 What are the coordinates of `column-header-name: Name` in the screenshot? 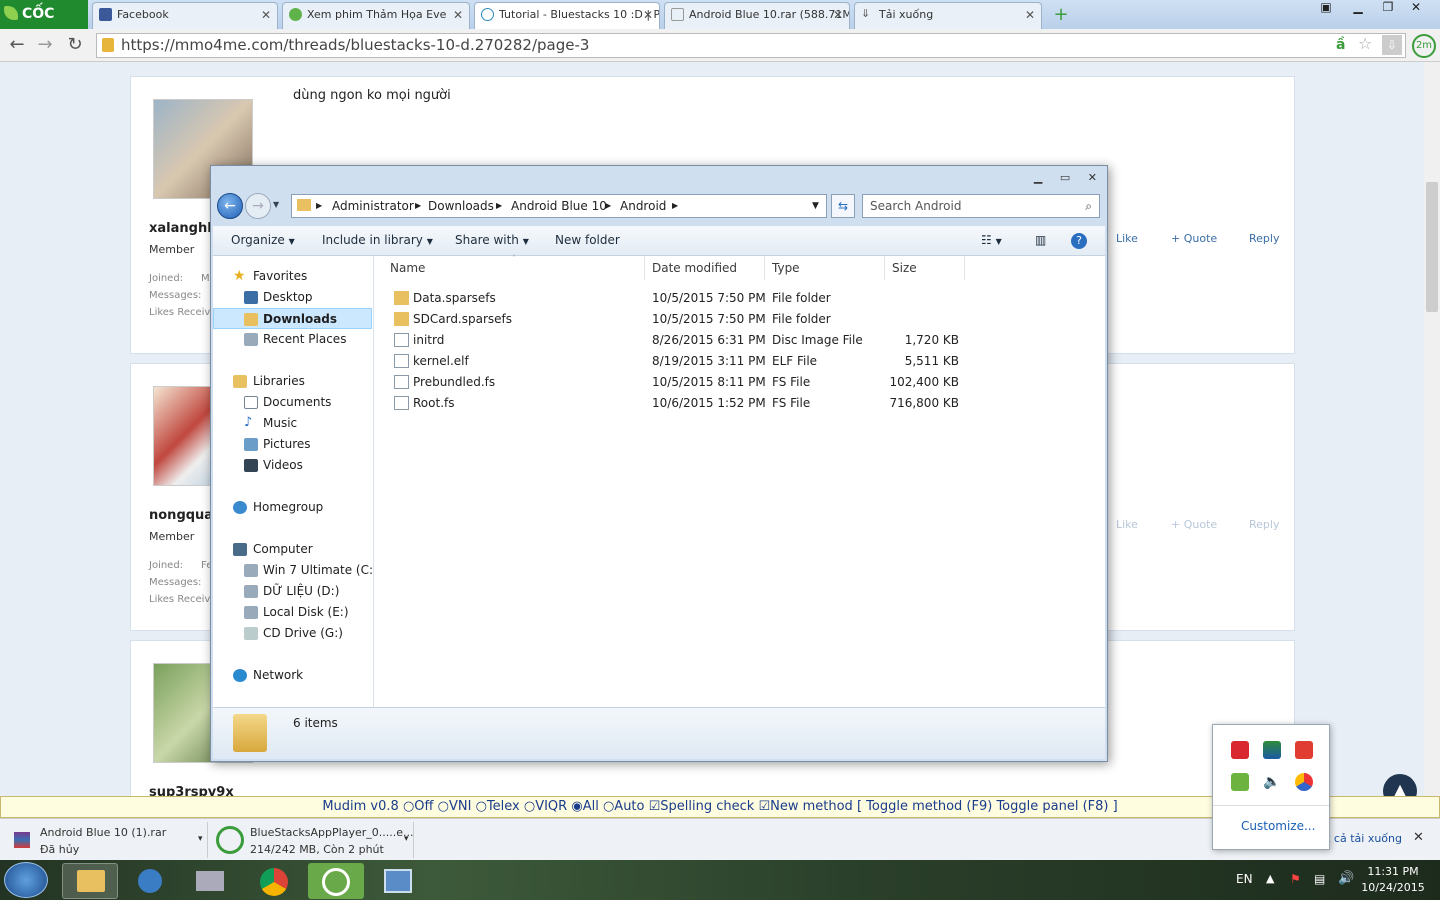 It's located at (509, 268).